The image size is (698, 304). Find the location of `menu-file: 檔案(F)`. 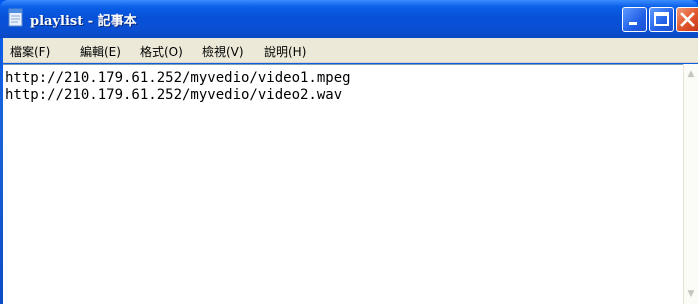

menu-file: 檔案(F) is located at coordinates (30, 51).